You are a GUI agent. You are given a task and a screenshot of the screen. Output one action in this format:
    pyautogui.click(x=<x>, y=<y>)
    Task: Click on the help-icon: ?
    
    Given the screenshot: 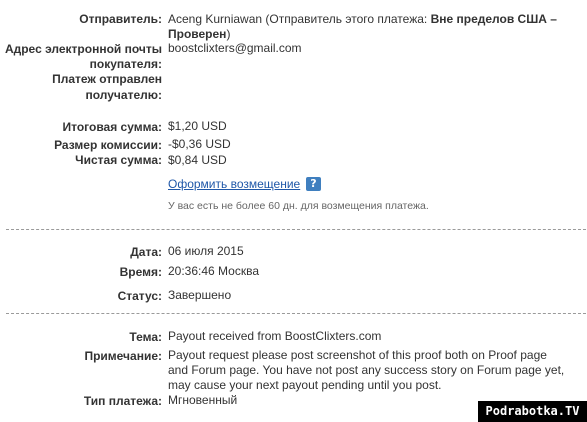 What is the action you would take?
    pyautogui.click(x=313, y=184)
    